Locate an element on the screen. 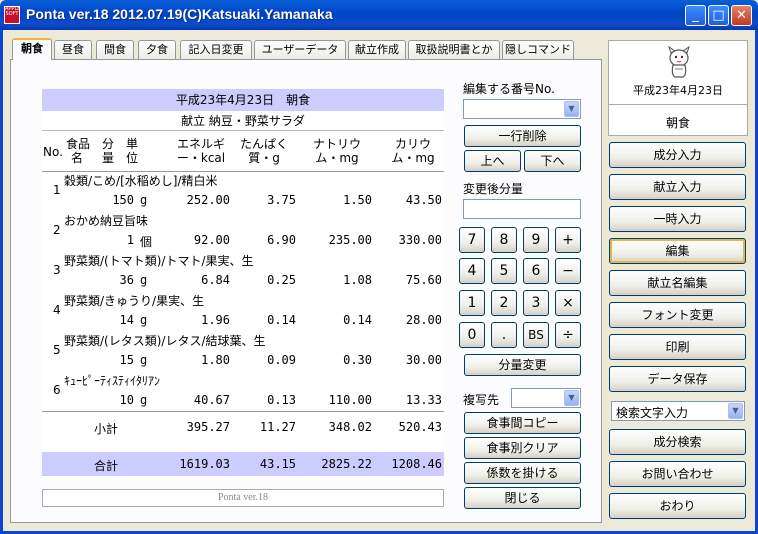 The image size is (758, 534). row-unit: 個 is located at coordinates (146, 242).